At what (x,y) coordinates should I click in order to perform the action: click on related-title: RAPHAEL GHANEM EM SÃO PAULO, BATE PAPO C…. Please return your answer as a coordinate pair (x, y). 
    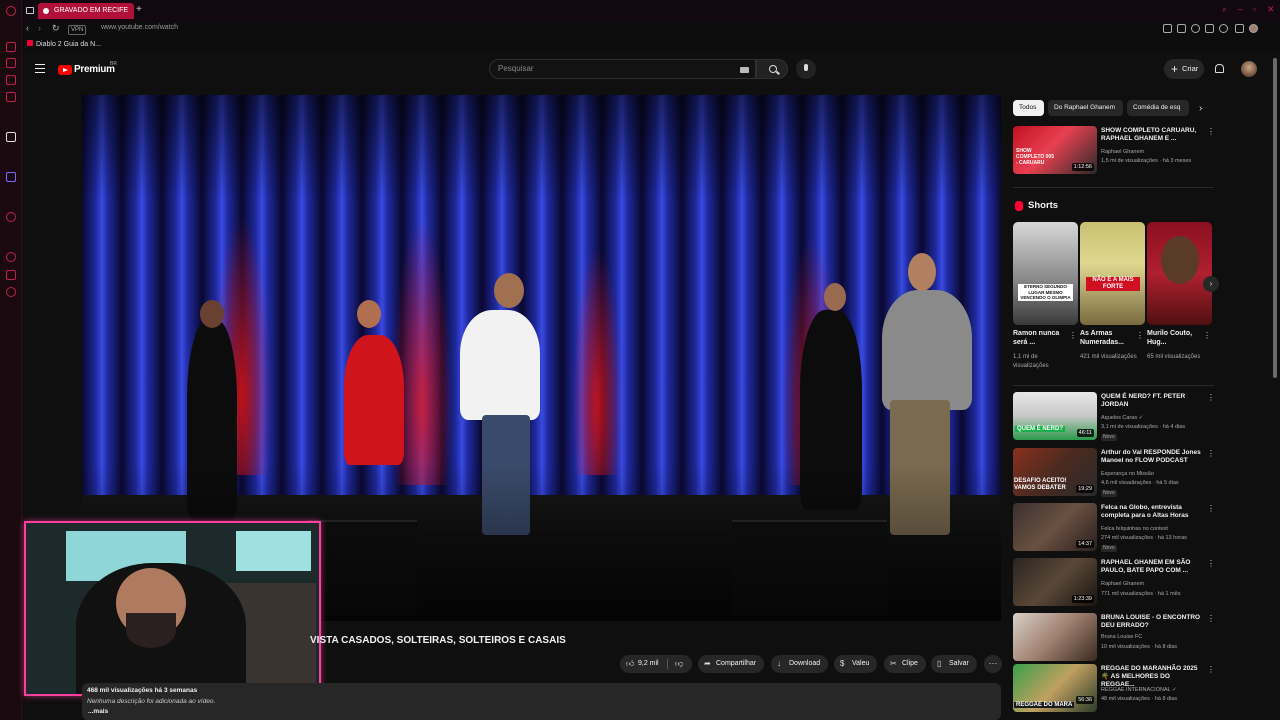
    Looking at the image, I should click on (1151, 567).